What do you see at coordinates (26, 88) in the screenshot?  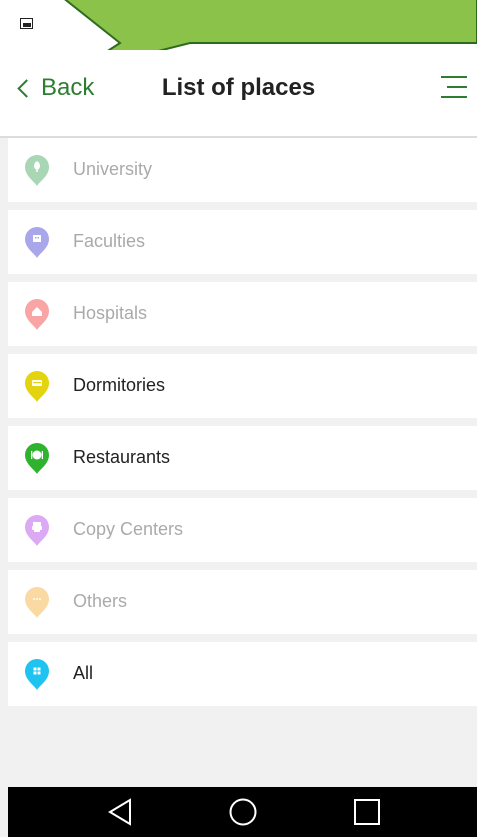 I see `chevron-left-icon` at bounding box center [26, 88].